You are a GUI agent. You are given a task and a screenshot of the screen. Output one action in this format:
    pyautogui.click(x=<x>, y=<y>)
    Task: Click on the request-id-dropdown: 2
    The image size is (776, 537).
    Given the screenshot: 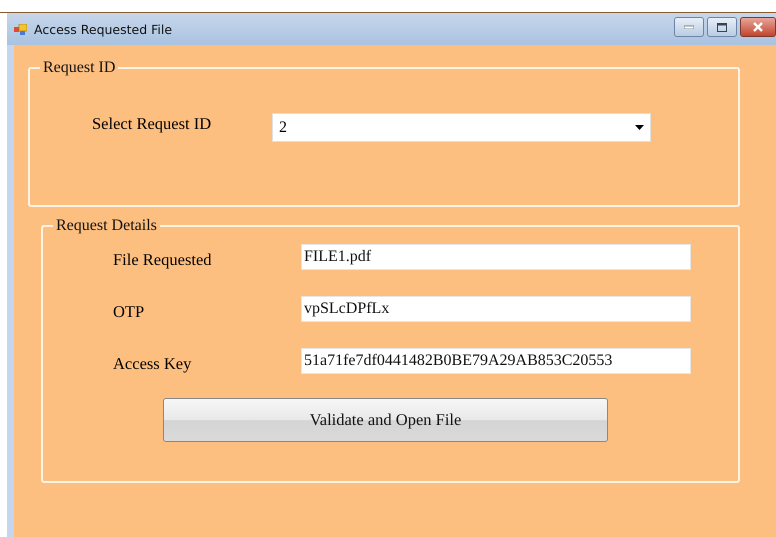 What is the action you would take?
    pyautogui.click(x=461, y=127)
    